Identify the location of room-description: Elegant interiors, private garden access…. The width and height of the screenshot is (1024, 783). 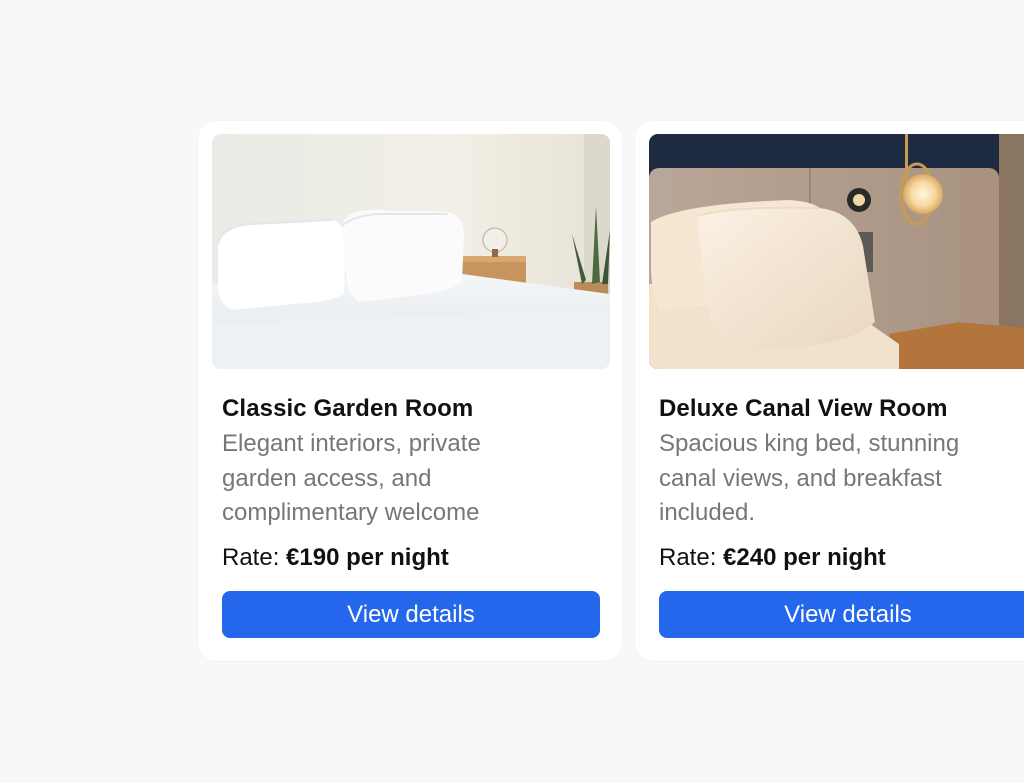
(351, 478).